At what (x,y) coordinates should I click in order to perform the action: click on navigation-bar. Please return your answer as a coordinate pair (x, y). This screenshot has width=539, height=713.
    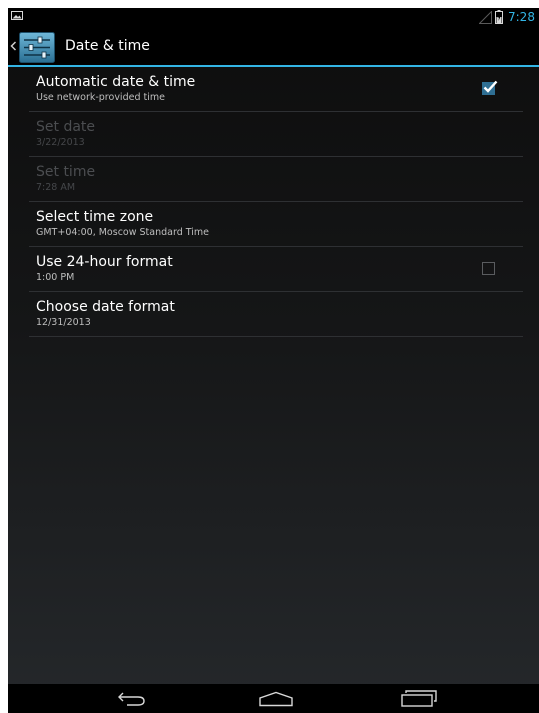
    Looking at the image, I should click on (273, 698).